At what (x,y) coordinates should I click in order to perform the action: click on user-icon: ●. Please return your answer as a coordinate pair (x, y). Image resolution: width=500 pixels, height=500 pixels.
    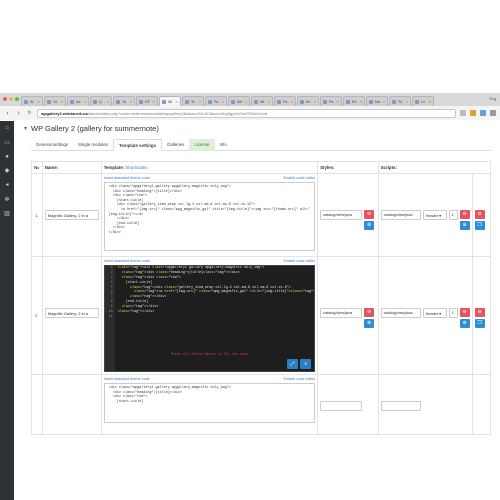
    Looking at the image, I should click on (7, 157).